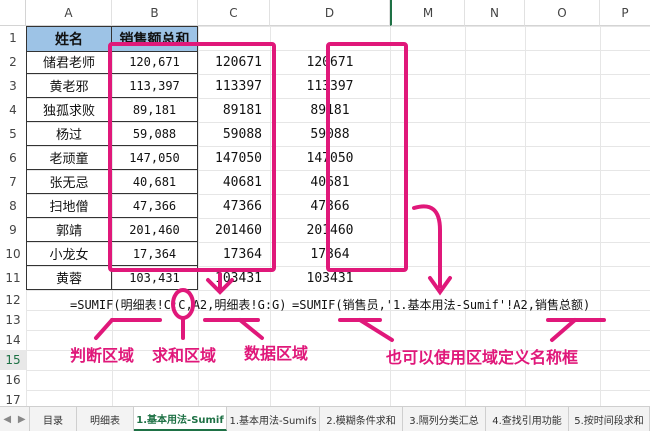 This screenshot has height=431, width=650. What do you see at coordinates (155, 182) in the screenshot?
I see `sales-formatted-cell: 40,681` at bounding box center [155, 182].